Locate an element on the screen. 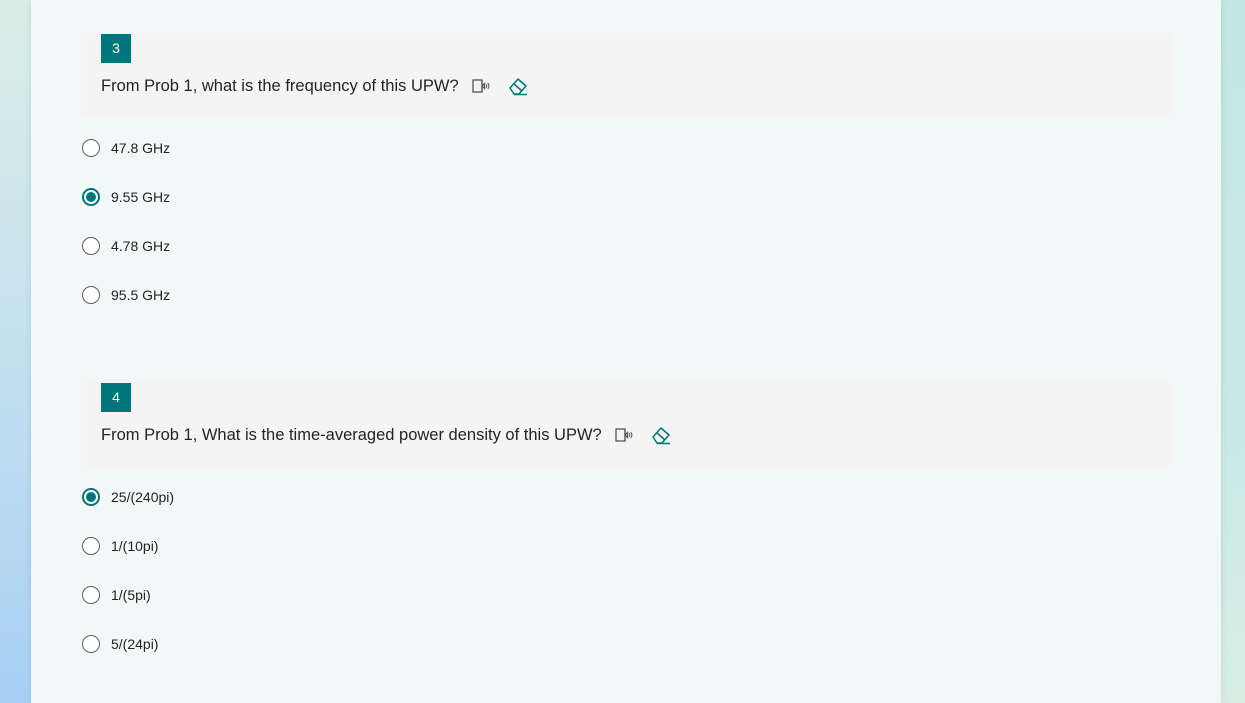  option-label: 9.55 GHz is located at coordinates (141, 197).